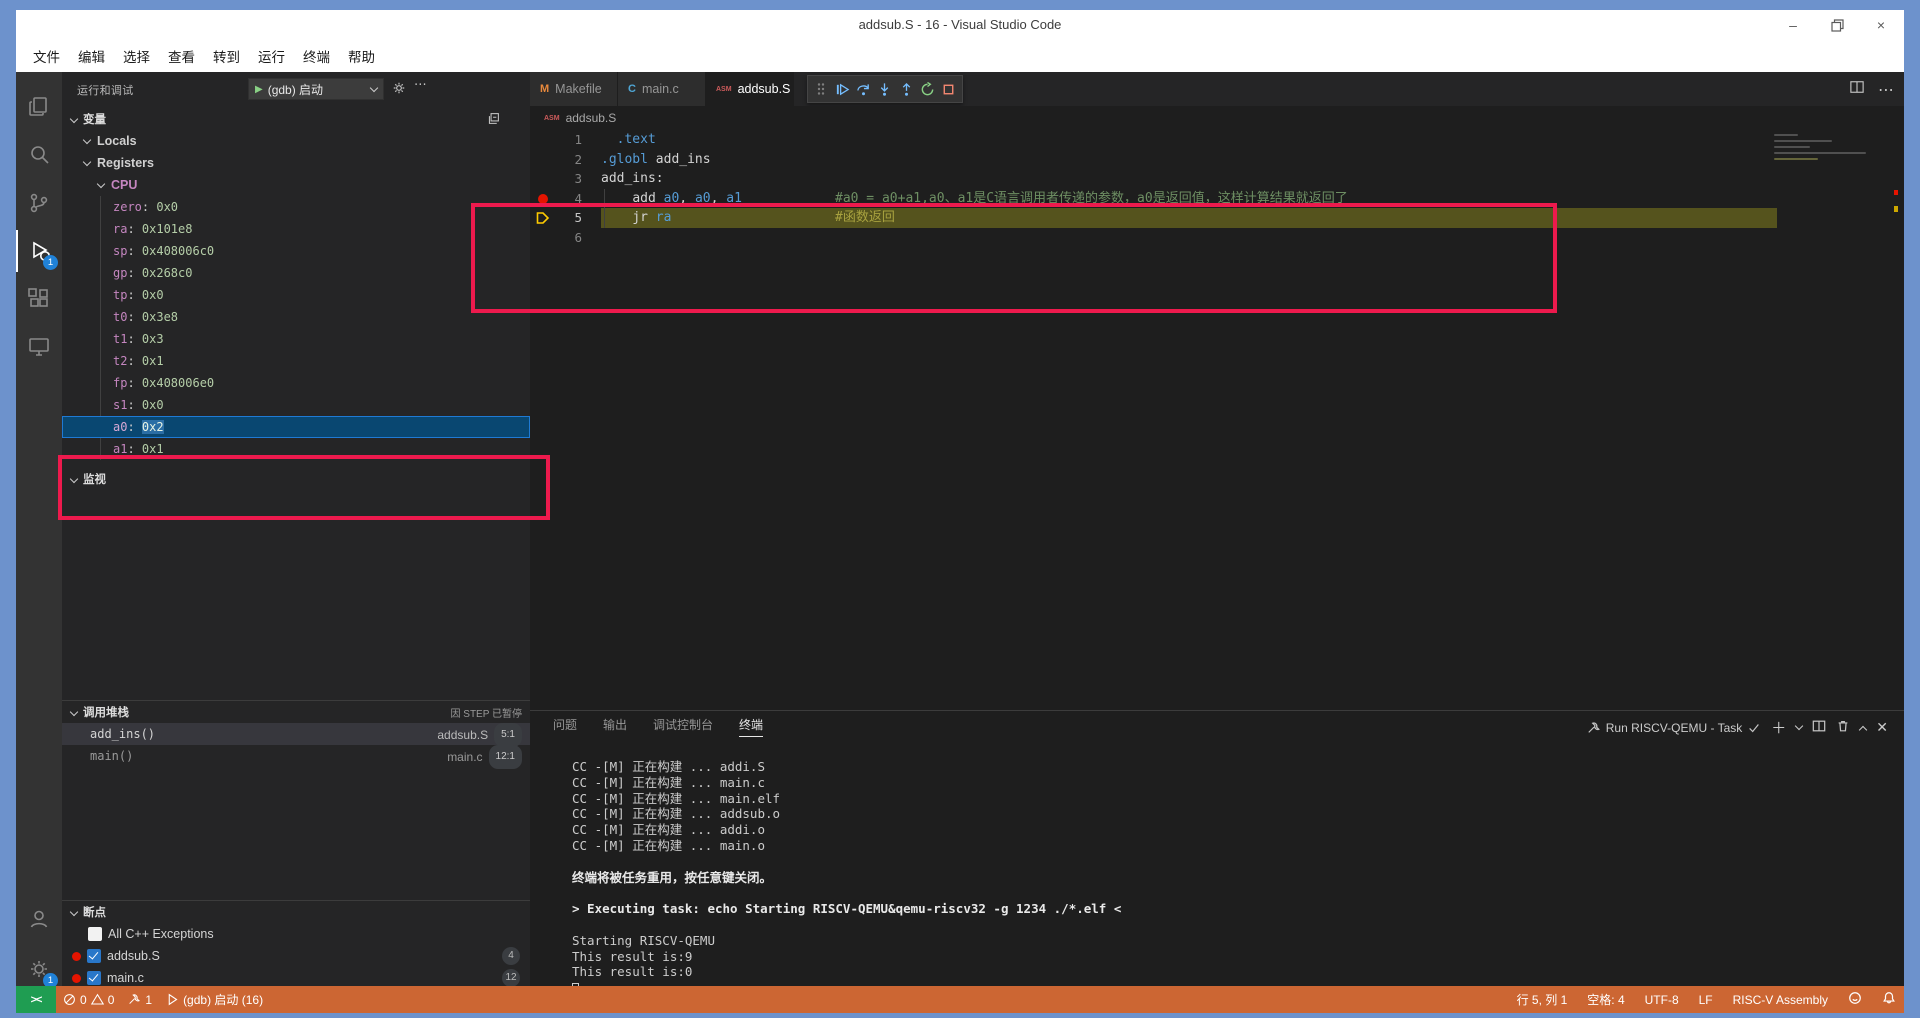  What do you see at coordinates (36, 999) in the screenshot?
I see `remote-indicator: ><` at bounding box center [36, 999].